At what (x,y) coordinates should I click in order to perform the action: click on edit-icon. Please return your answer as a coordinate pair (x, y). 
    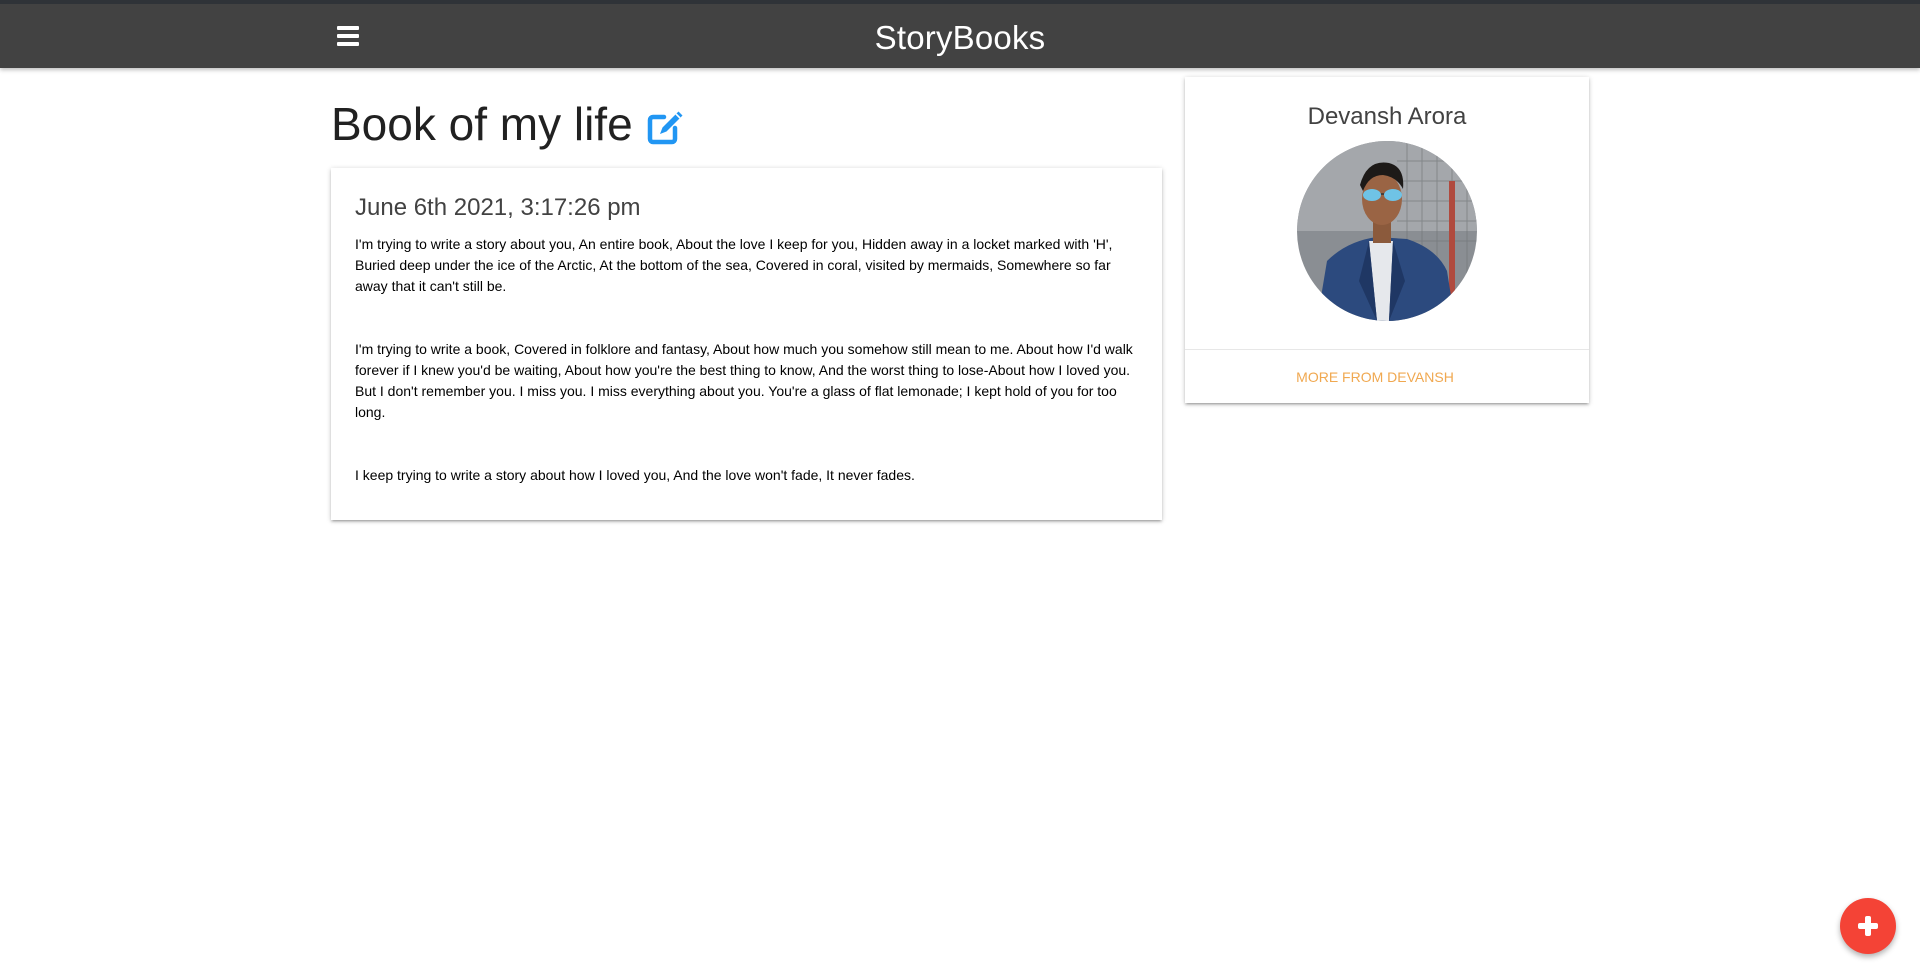
    Looking at the image, I should click on (665, 126).